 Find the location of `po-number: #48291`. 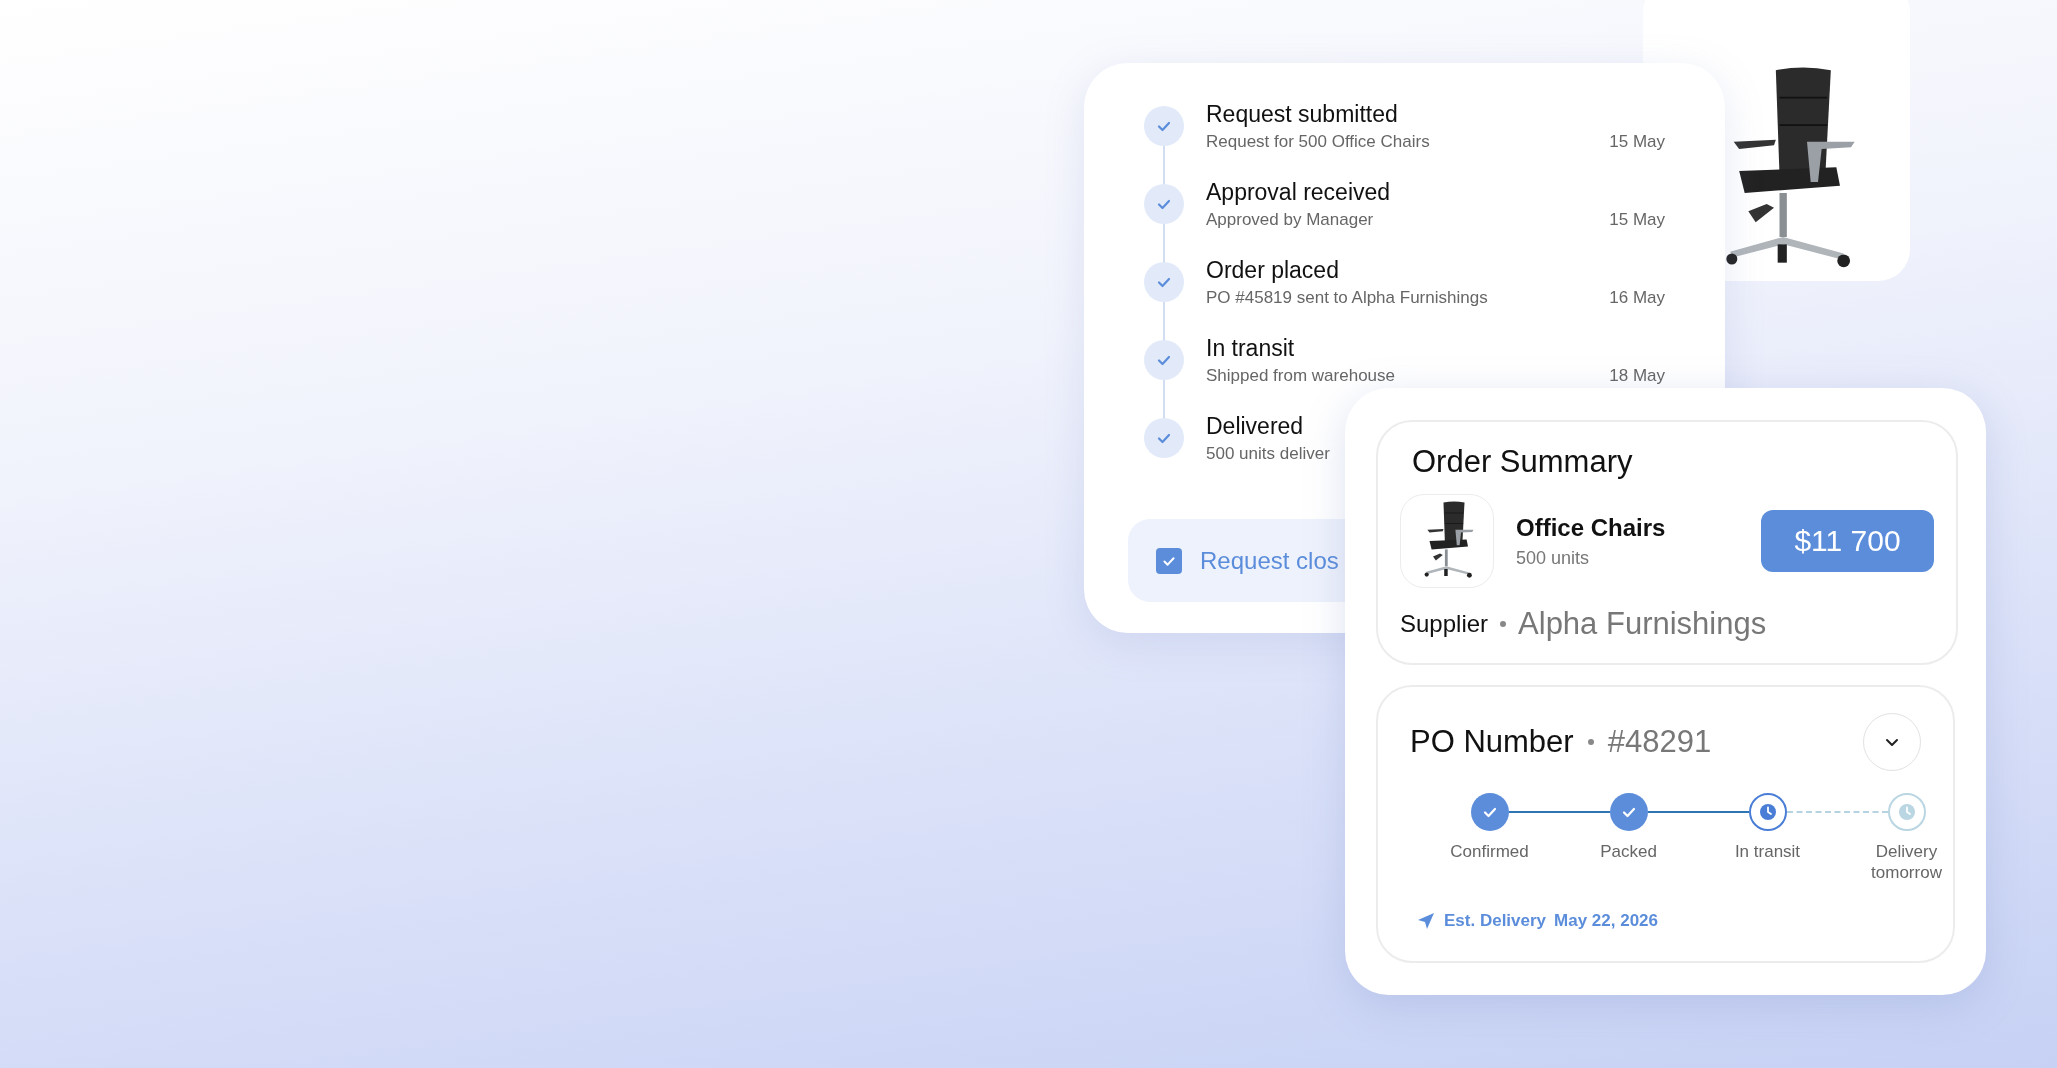

po-number: #48291 is located at coordinates (1660, 742).